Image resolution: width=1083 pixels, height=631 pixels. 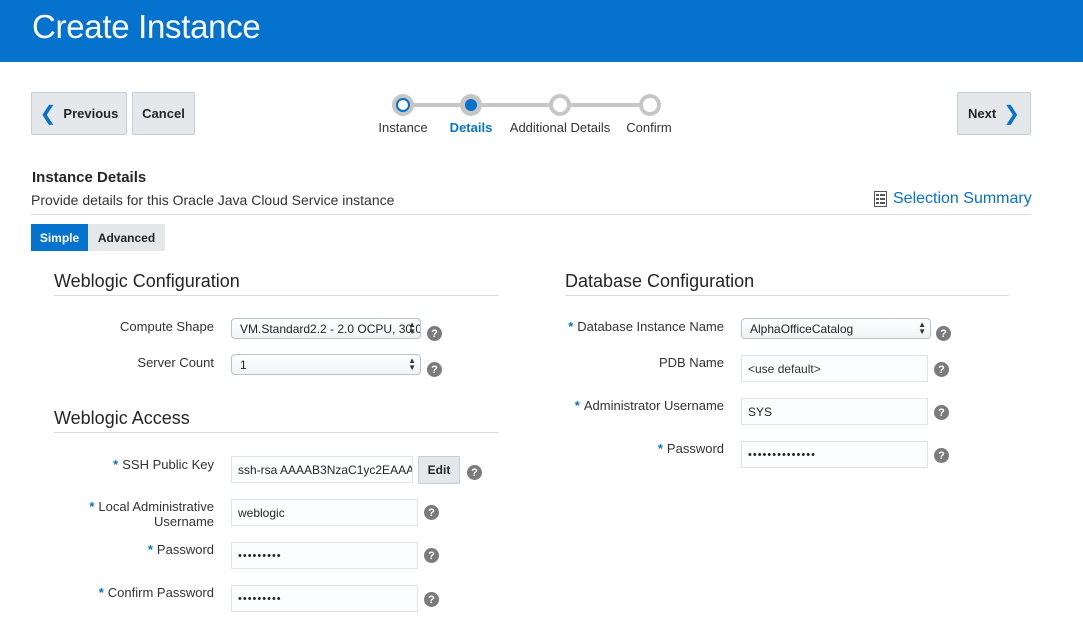 I want to click on edit-ssh-key-button: Edit, so click(x=439, y=470).